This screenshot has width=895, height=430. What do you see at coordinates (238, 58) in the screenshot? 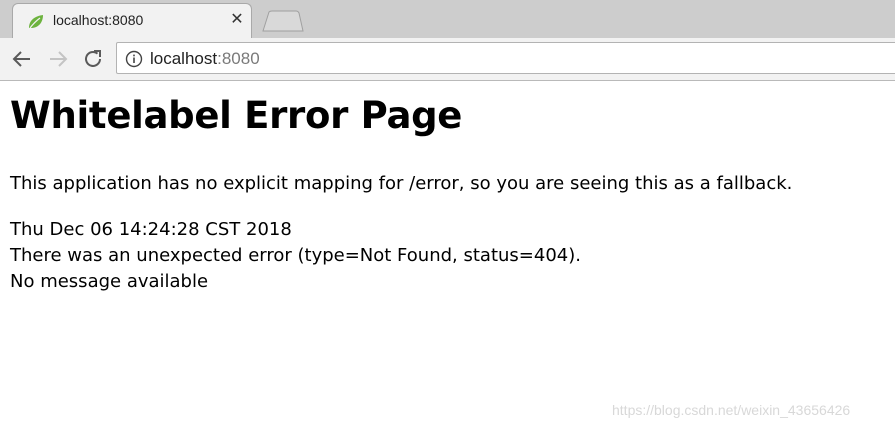
I see `url-port: :8080` at bounding box center [238, 58].